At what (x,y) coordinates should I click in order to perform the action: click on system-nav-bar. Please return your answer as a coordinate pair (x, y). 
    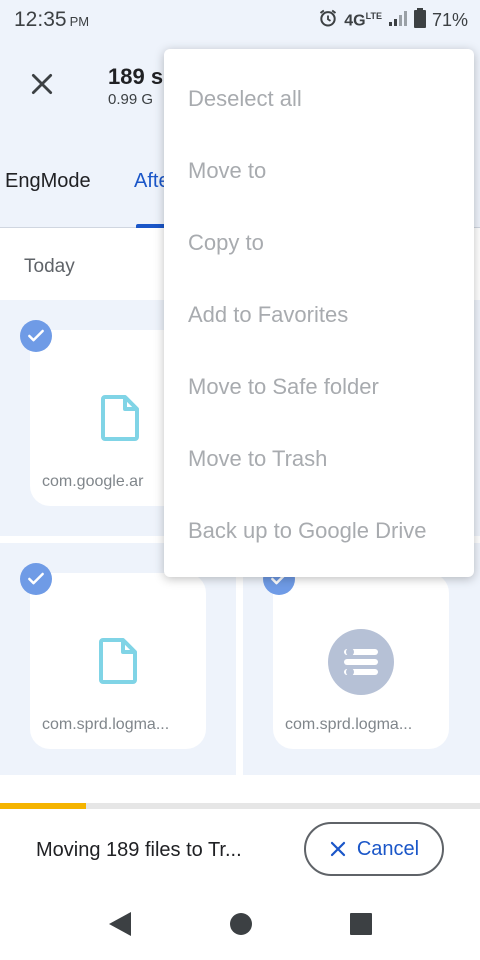
    Looking at the image, I should click on (240, 924).